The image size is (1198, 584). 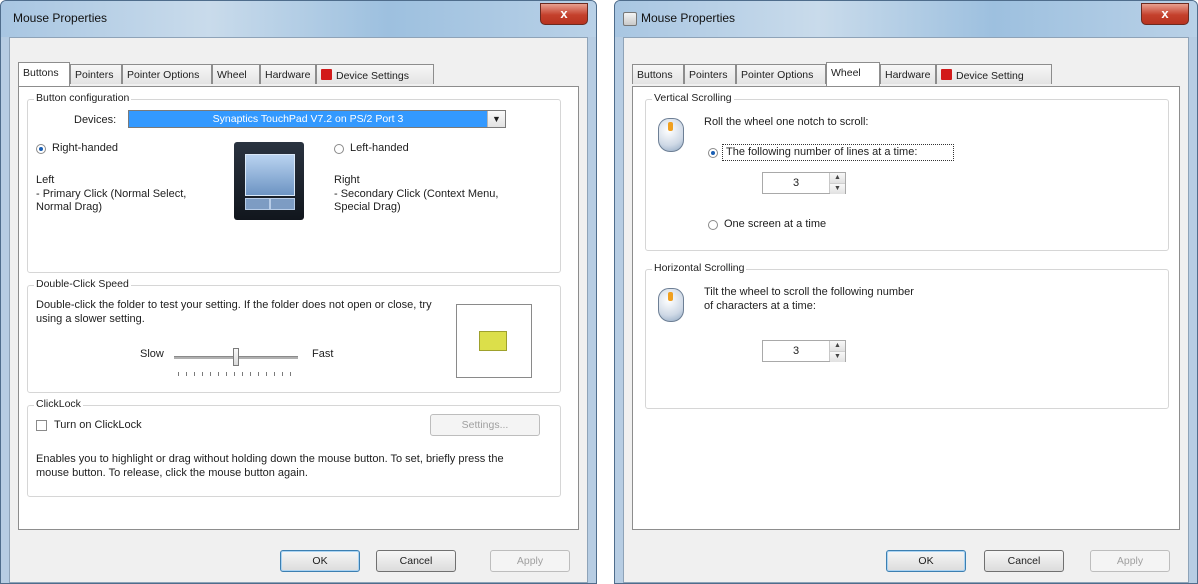 I want to click on group-label: Double-Click Speed, so click(x=82, y=284).